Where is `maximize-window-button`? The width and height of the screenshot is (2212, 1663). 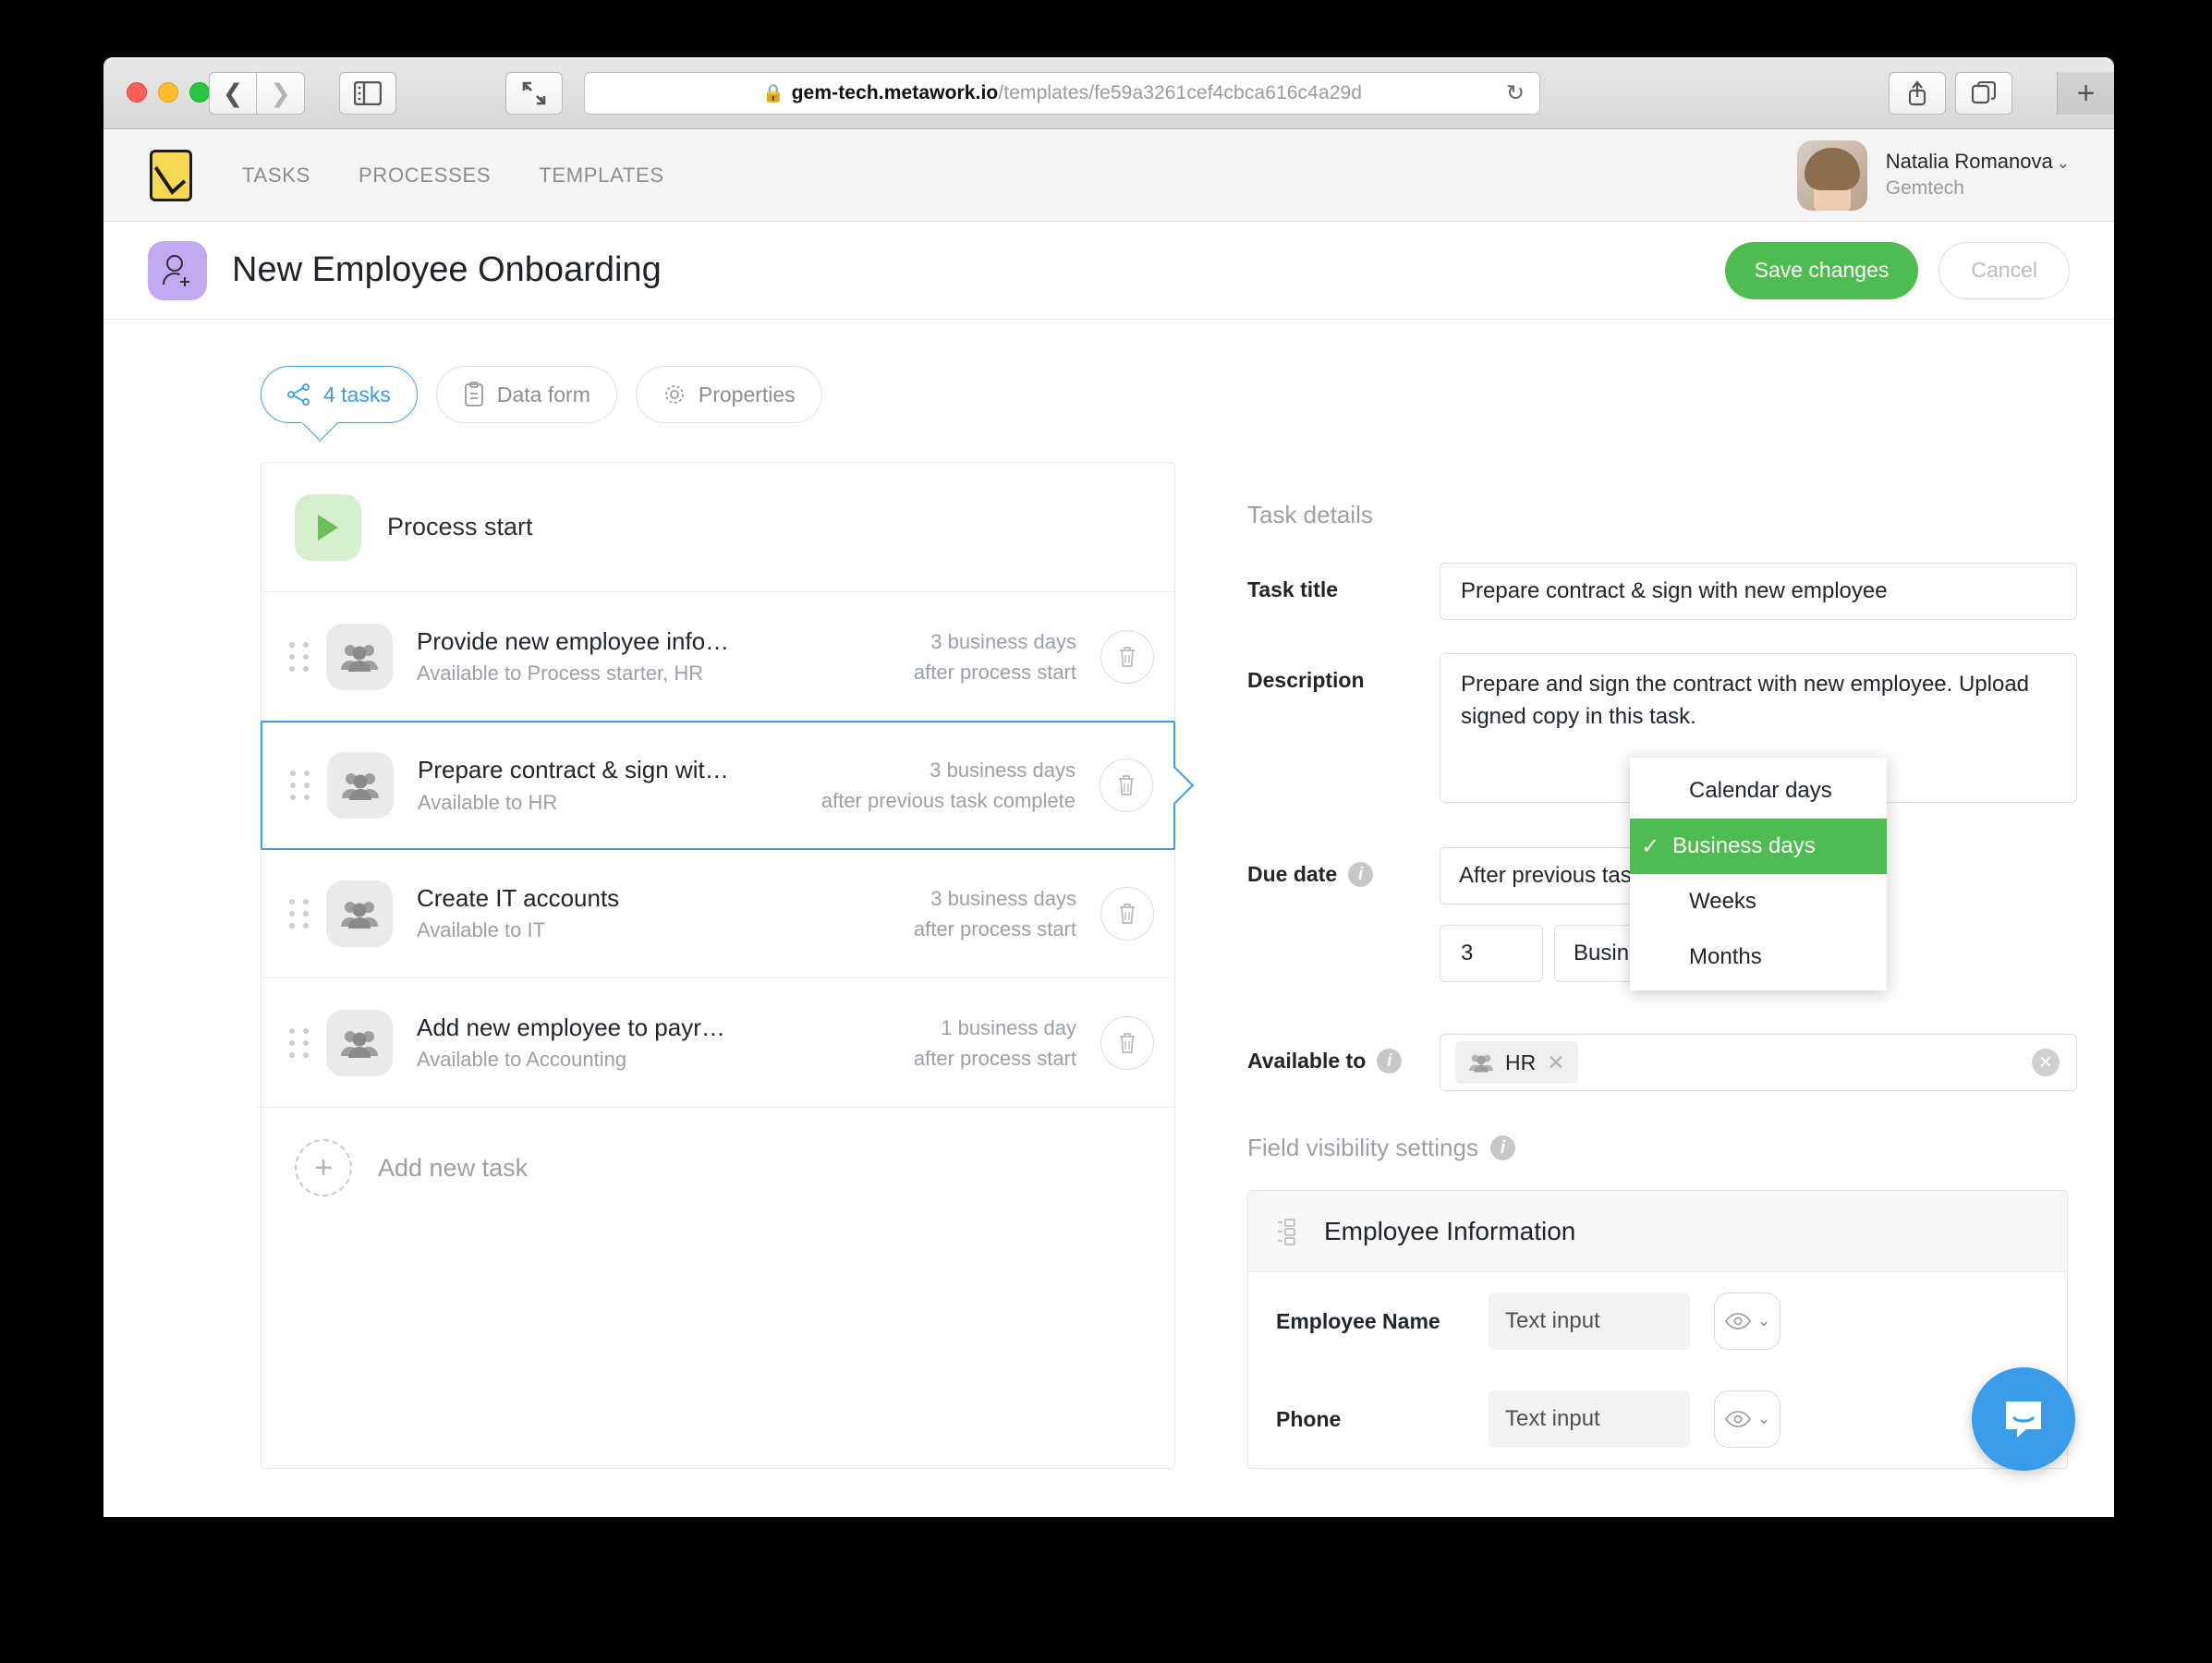
maximize-window-button is located at coordinates (199, 92).